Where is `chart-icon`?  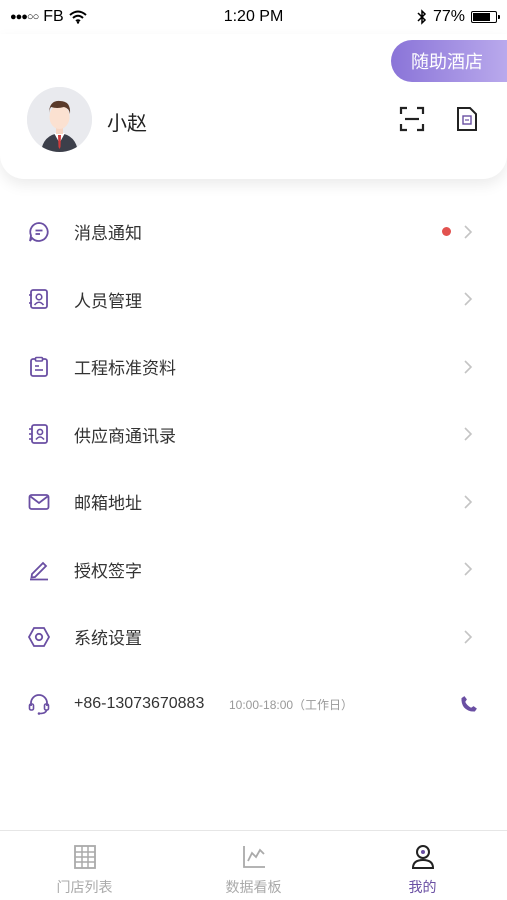 chart-icon is located at coordinates (253, 857).